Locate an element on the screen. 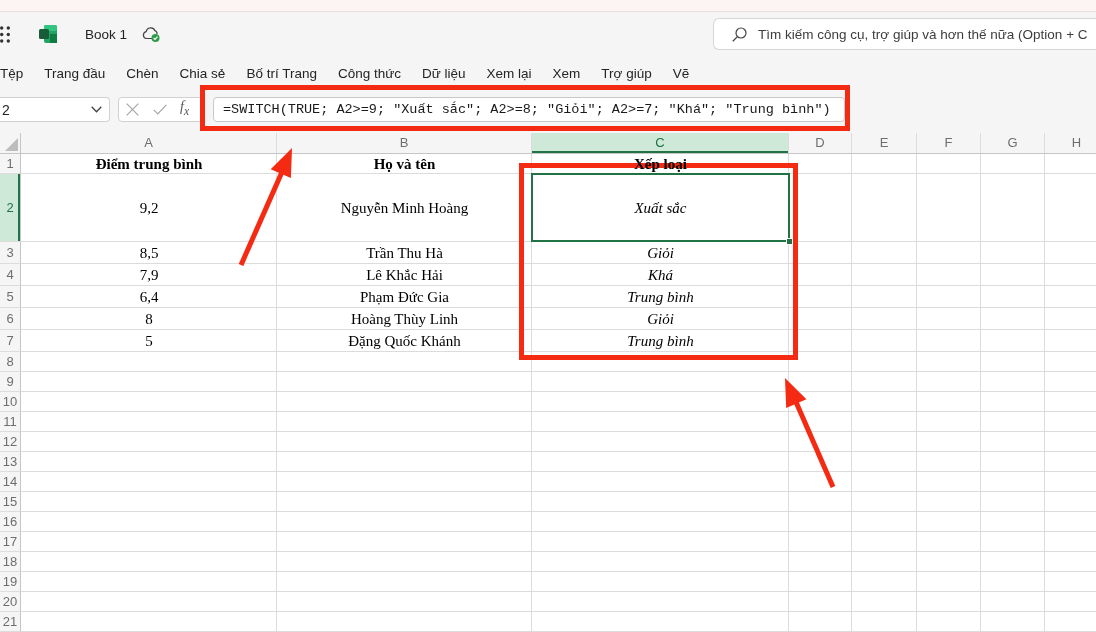 The image size is (1096, 632). row-header: 5 is located at coordinates (10, 297).